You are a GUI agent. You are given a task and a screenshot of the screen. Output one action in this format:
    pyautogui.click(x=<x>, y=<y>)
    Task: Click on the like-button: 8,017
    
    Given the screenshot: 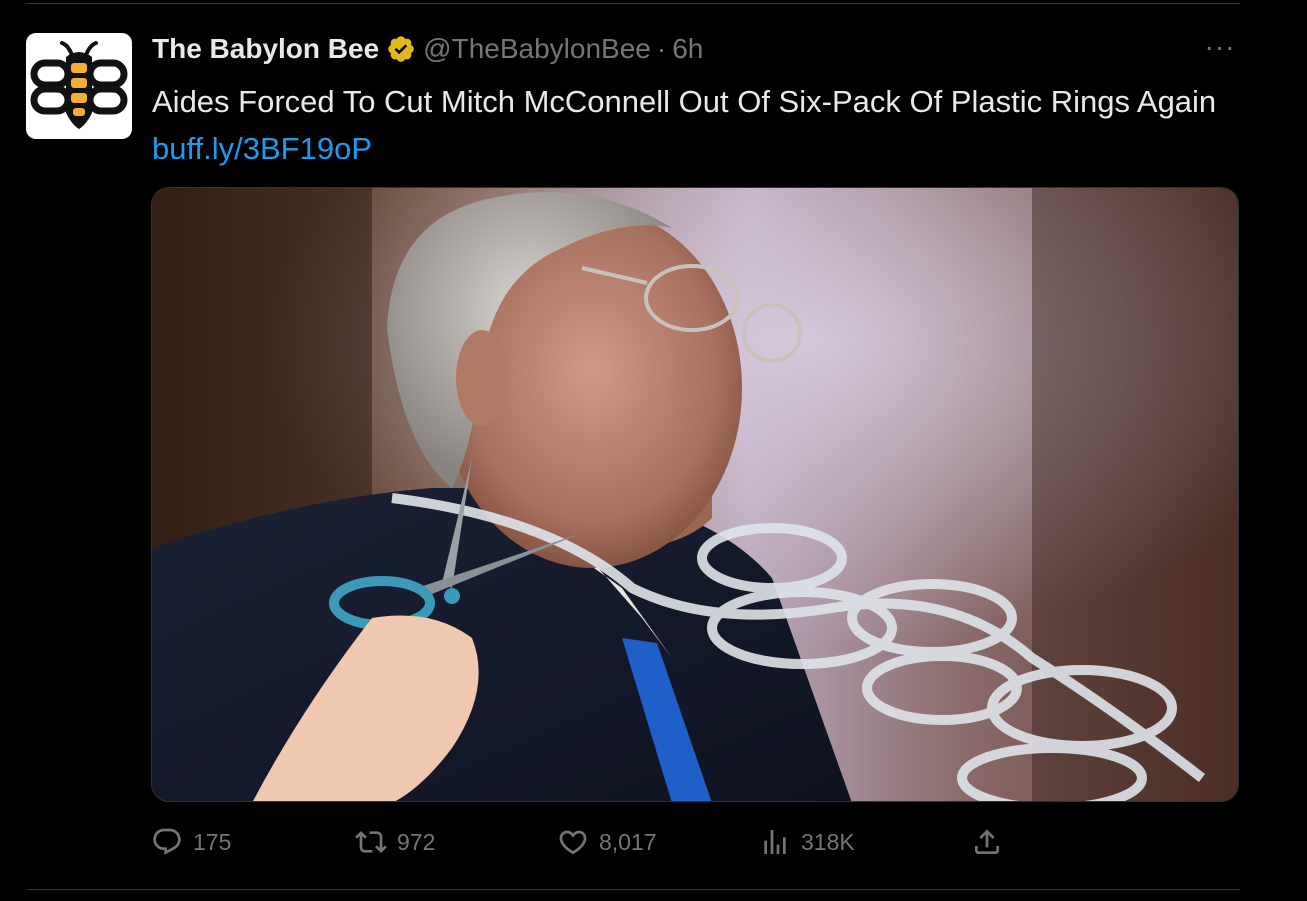 What is the action you would take?
    pyautogui.click(x=607, y=842)
    